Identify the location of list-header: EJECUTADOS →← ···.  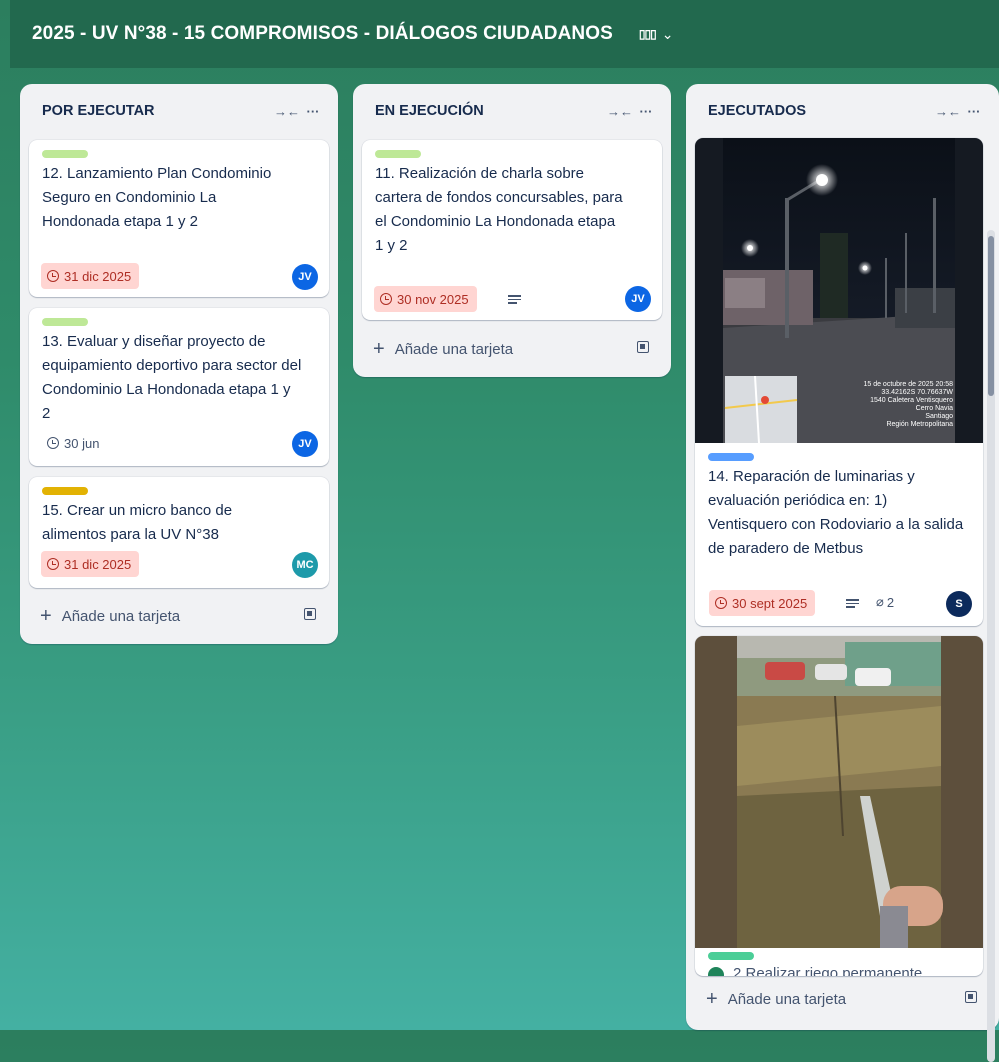
(842, 111).